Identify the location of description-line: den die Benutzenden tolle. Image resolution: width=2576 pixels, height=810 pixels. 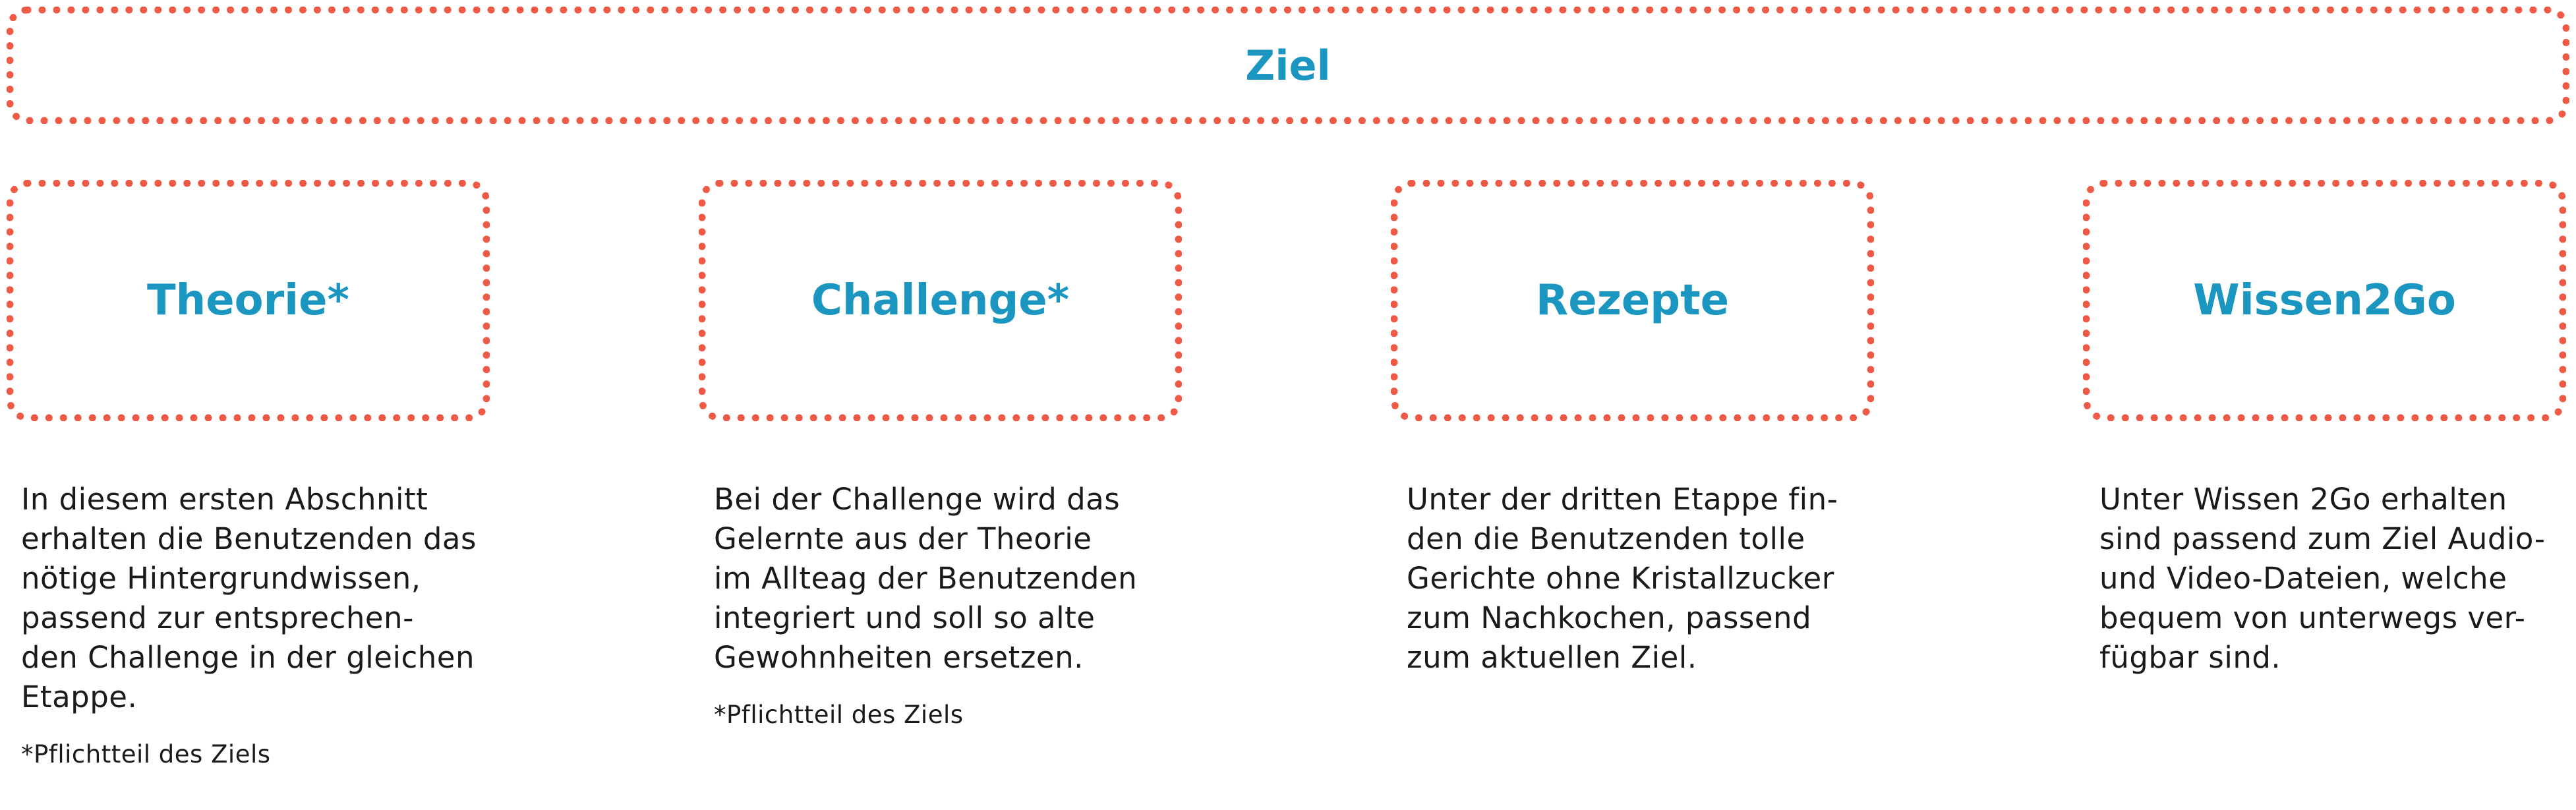
(1606, 538).